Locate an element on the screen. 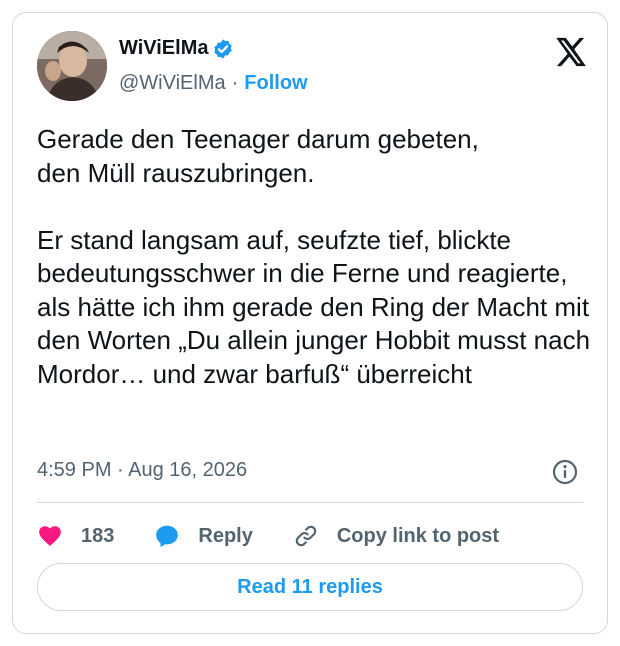  verified-badge-icon is located at coordinates (223, 49).